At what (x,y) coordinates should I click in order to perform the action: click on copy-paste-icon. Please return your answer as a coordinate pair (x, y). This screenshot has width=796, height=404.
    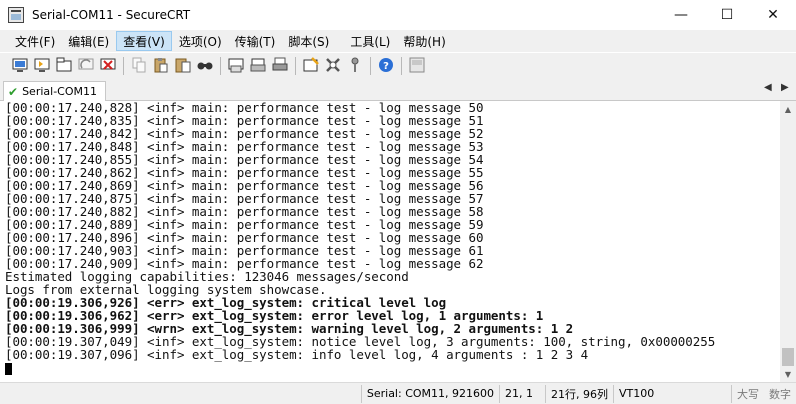
    Looking at the image, I should click on (183, 66).